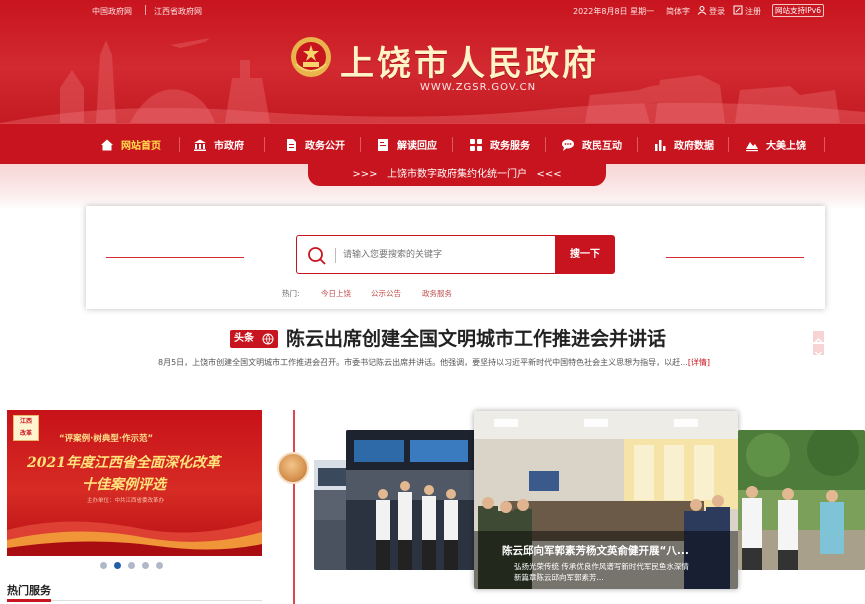  What do you see at coordinates (694, 146) in the screenshot?
I see `nav-label: 政府数据` at bounding box center [694, 146].